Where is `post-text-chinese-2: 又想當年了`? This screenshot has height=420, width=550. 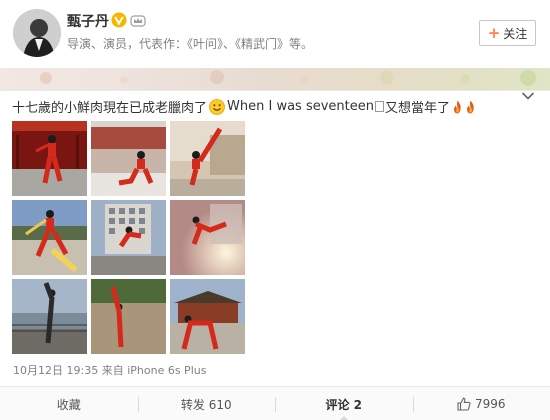 post-text-chinese-2: 又想當年了 is located at coordinates (417, 108).